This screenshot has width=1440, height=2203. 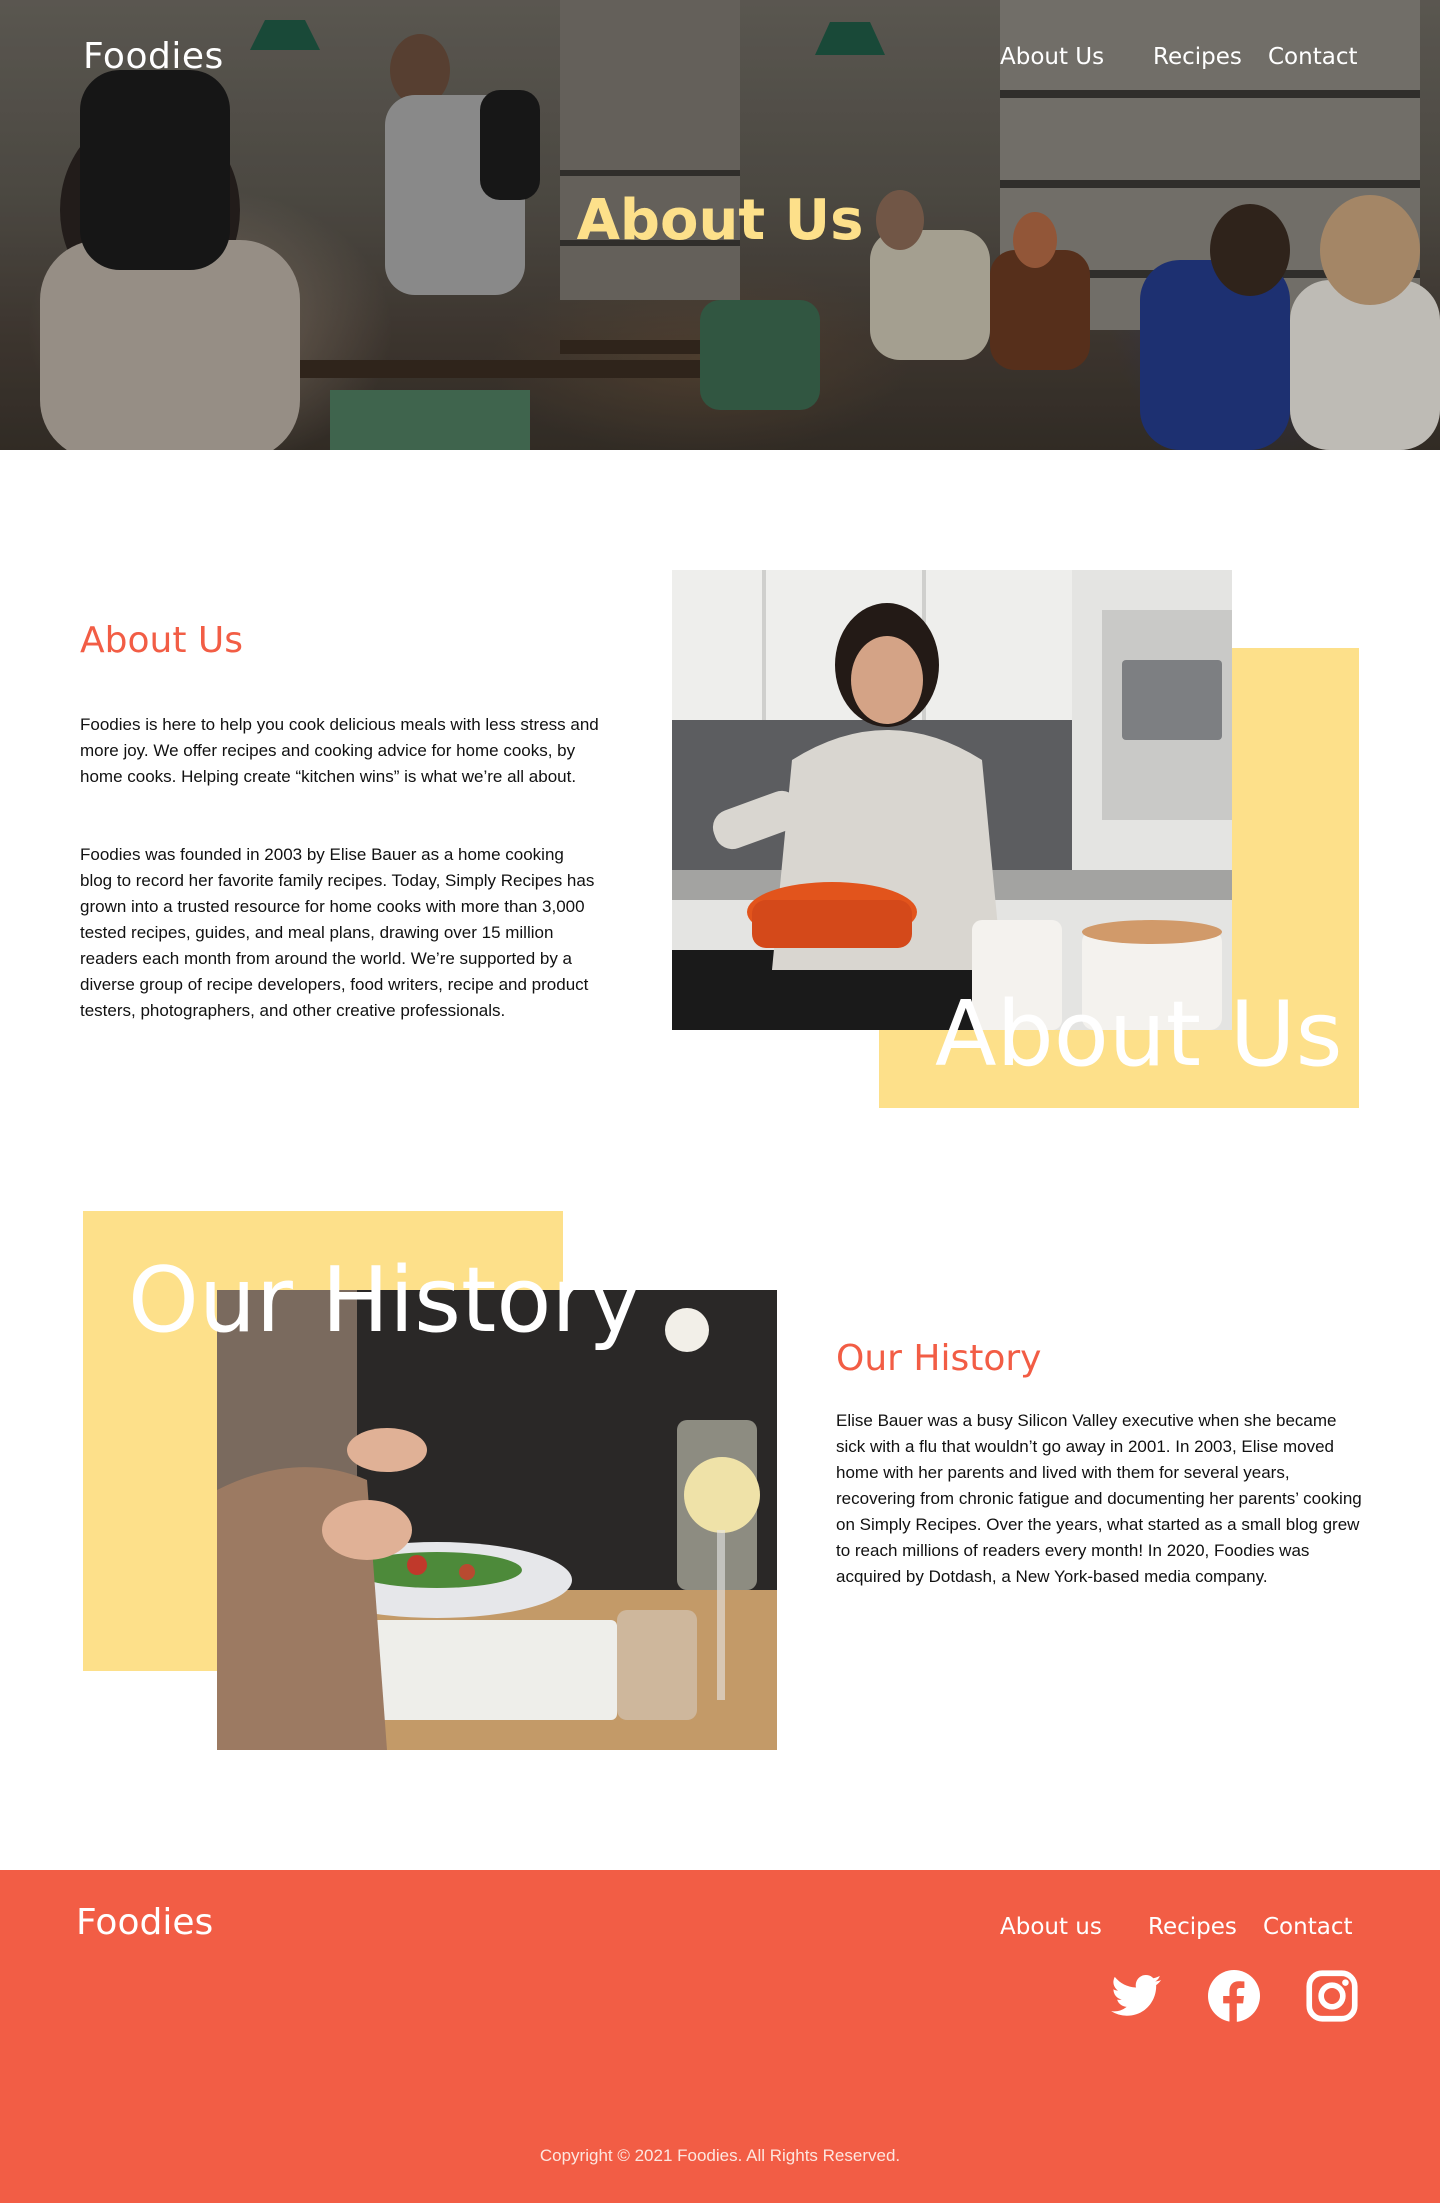 I want to click on site-logo: Foodies, so click(x=153, y=56).